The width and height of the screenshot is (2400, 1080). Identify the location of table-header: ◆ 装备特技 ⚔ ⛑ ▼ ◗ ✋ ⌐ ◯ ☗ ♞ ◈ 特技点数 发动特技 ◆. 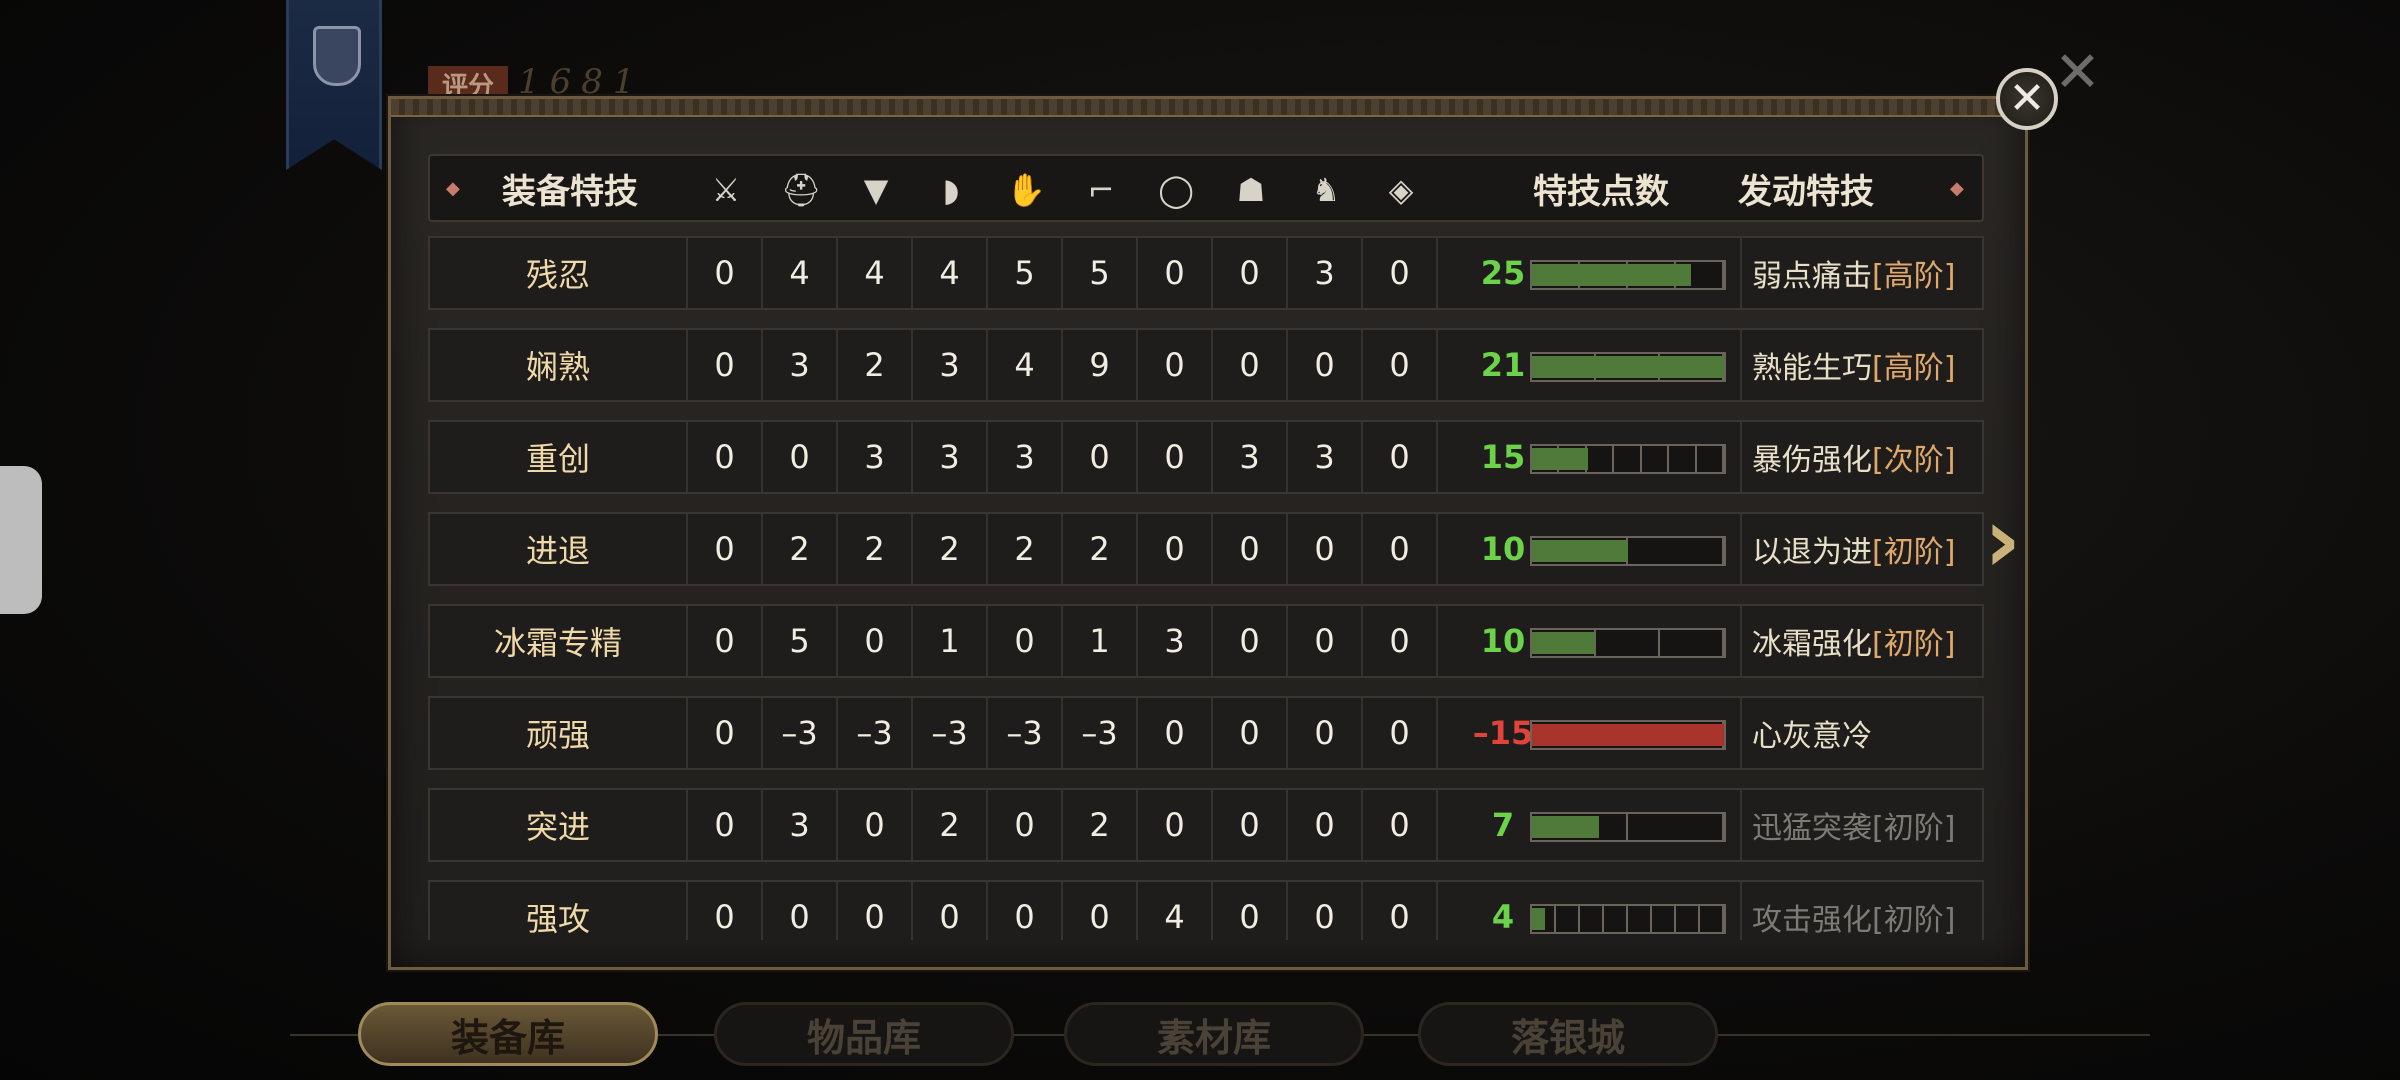
(1206, 188).